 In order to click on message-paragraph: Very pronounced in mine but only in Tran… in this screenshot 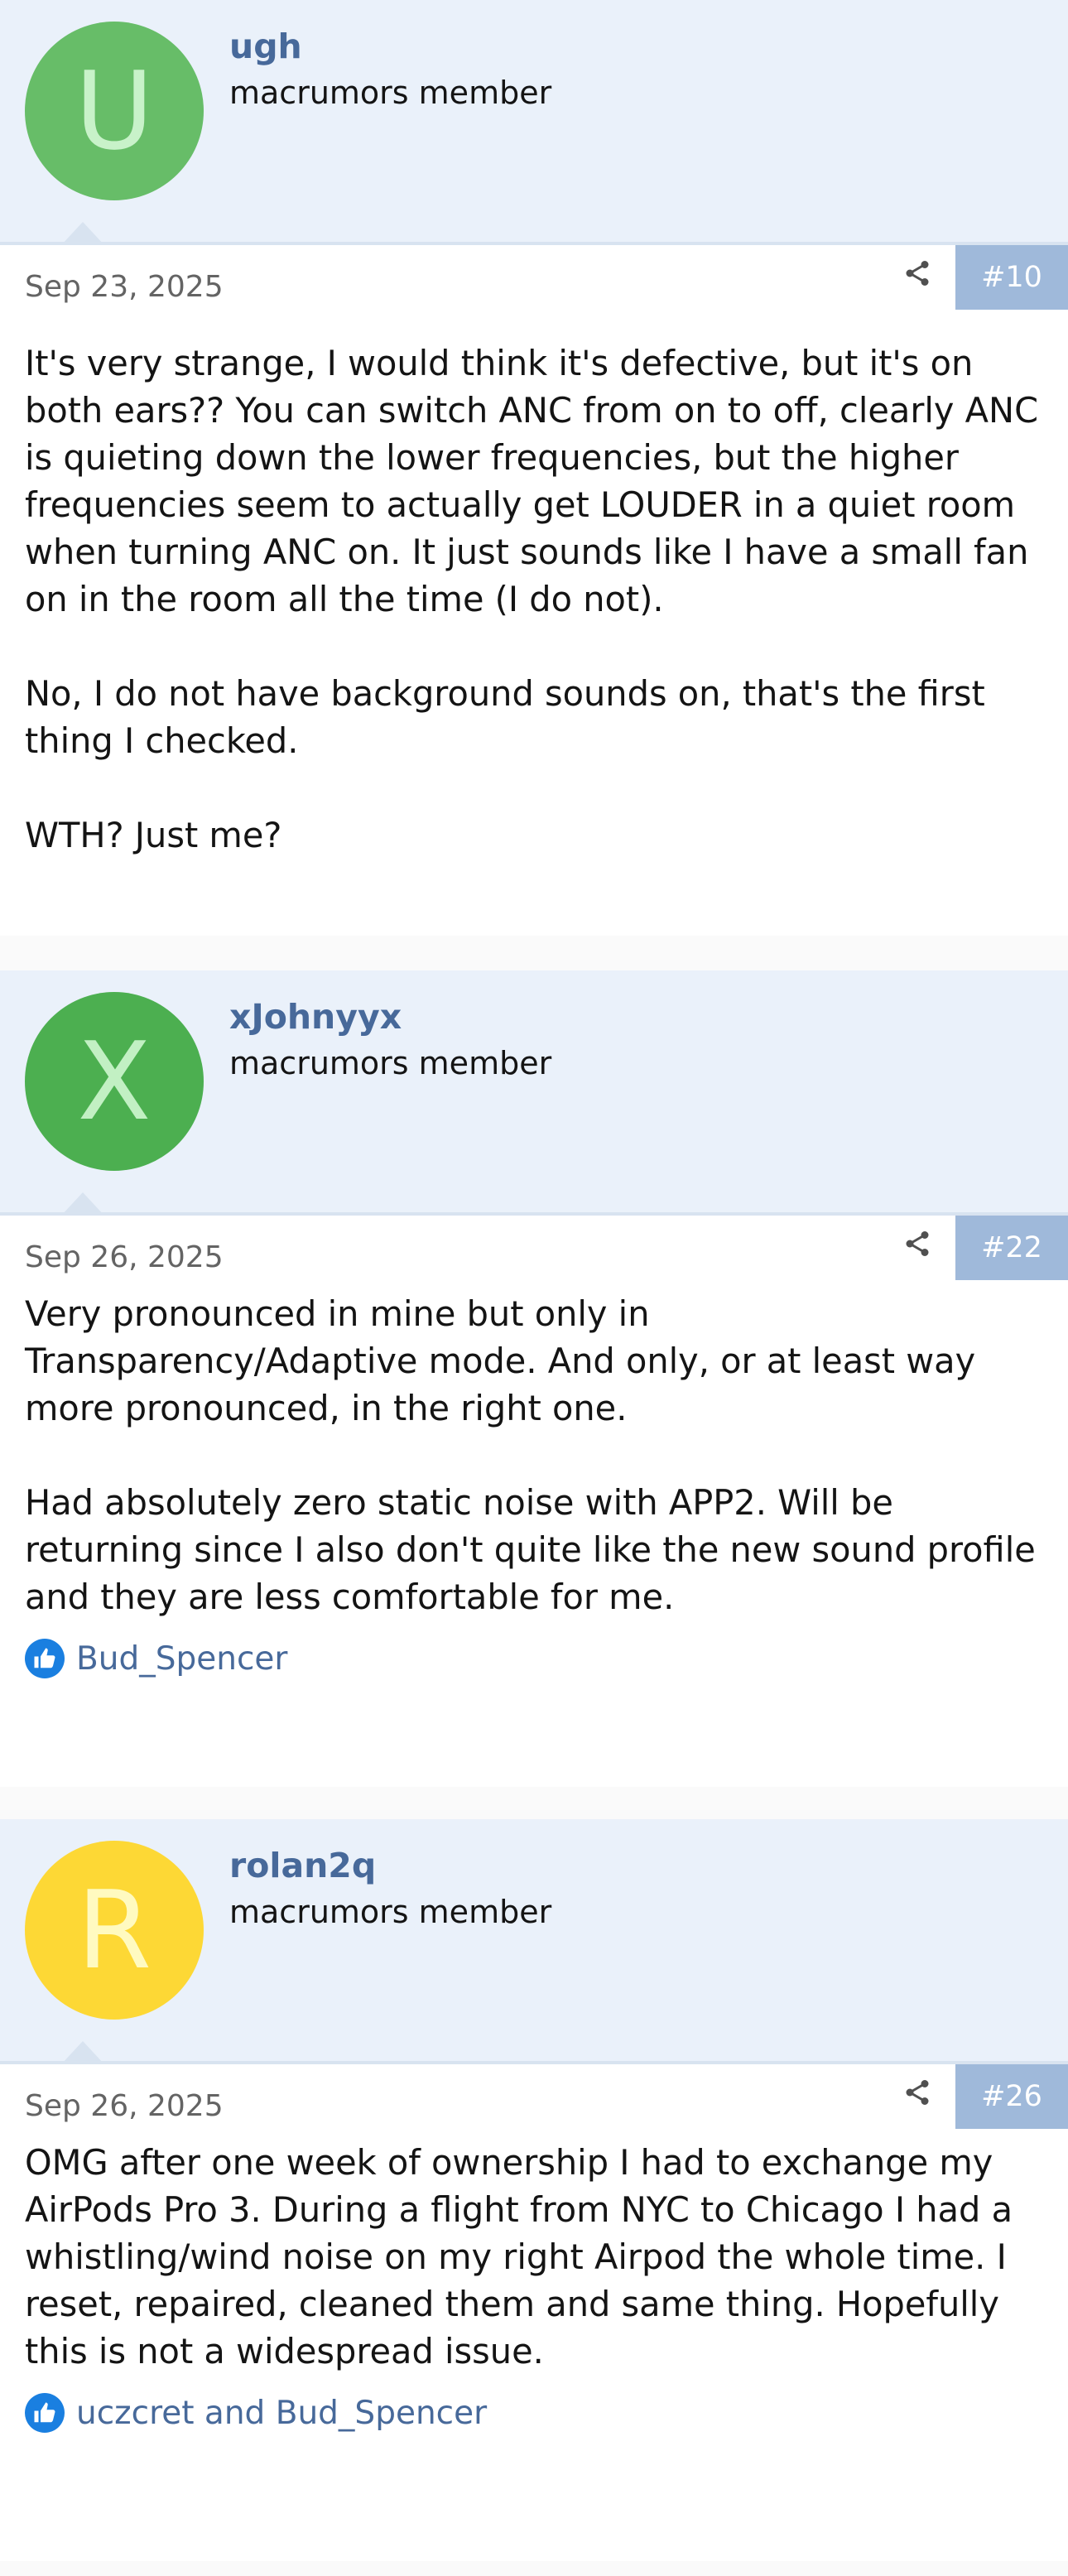, I will do `click(500, 1360)`.